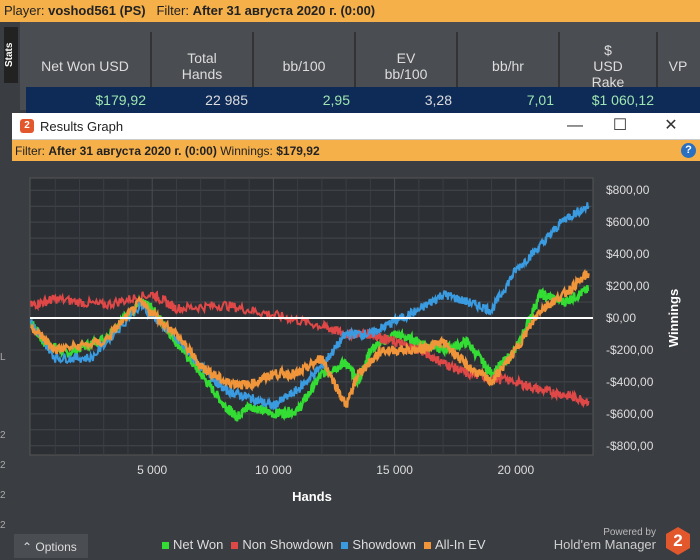 The image size is (700, 560). Describe the element at coordinates (628, 190) in the screenshot. I see `y-tick-label: $800,00` at that location.